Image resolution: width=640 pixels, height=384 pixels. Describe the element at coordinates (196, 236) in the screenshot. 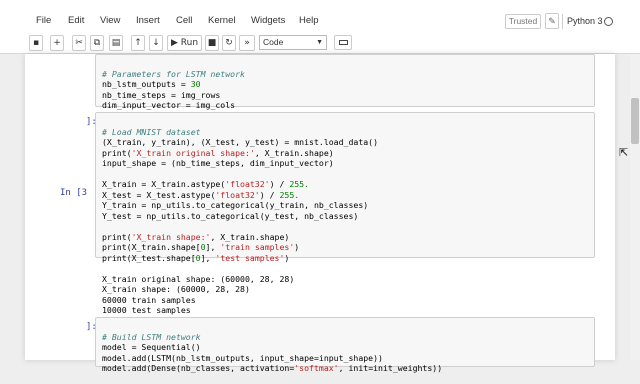

I see `code-line: print('X_train shape:', X_train.shape)` at that location.